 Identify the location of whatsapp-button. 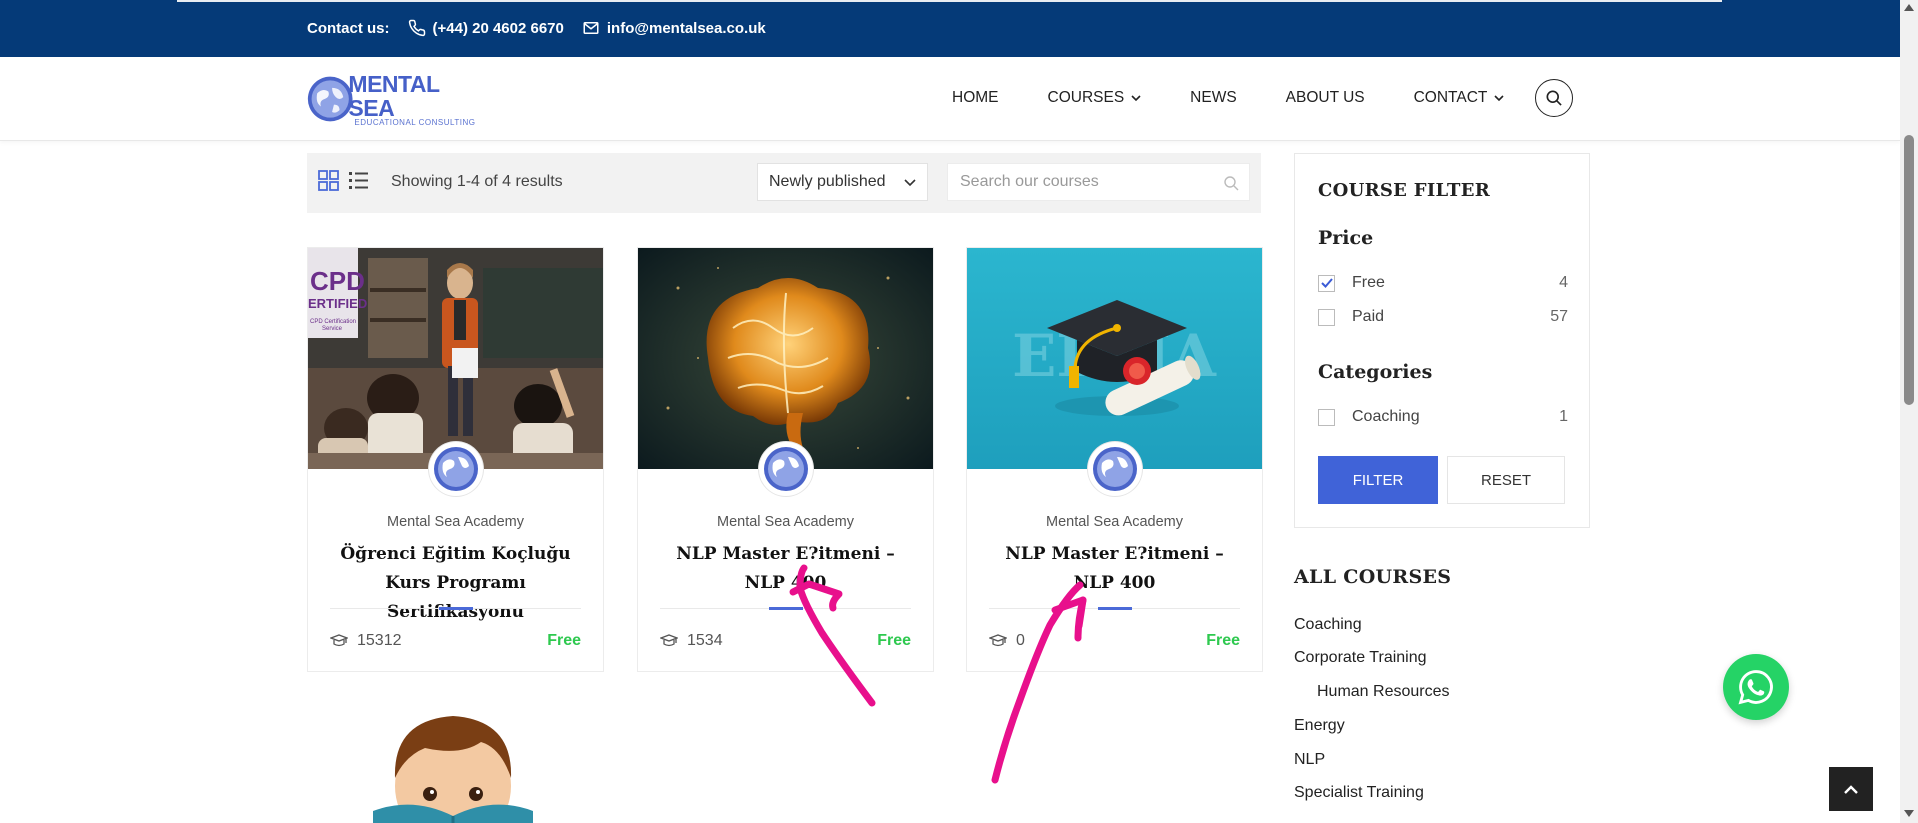
(1756, 687).